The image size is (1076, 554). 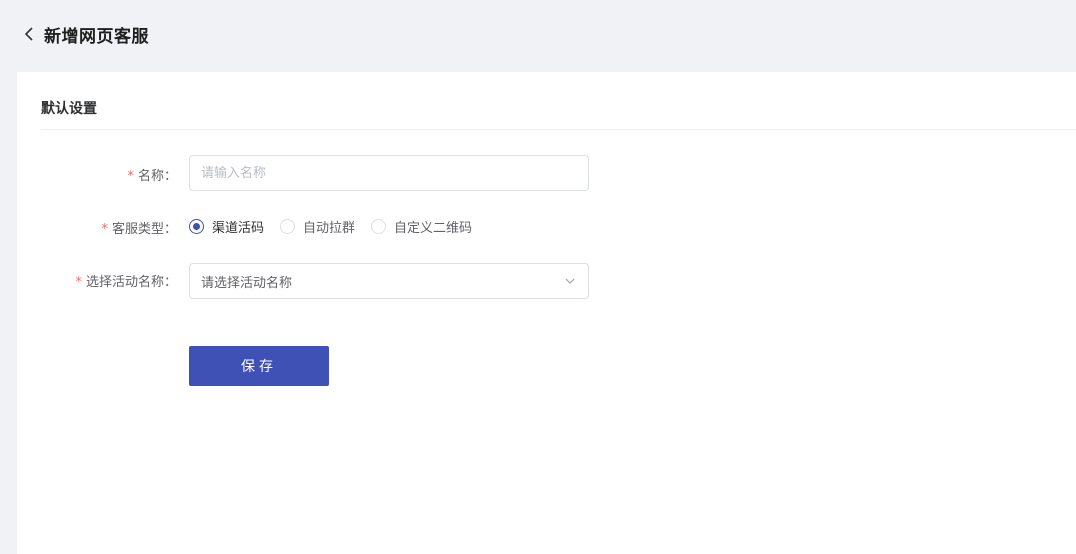 What do you see at coordinates (144, 229) in the screenshot?
I see `service-type-label-text: 客服类型：` at bounding box center [144, 229].